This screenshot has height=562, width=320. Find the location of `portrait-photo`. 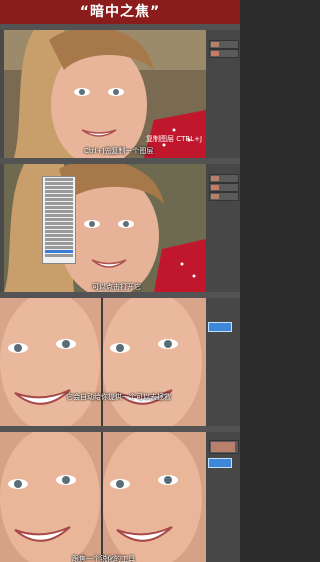

portrait-photo is located at coordinates (105, 228).